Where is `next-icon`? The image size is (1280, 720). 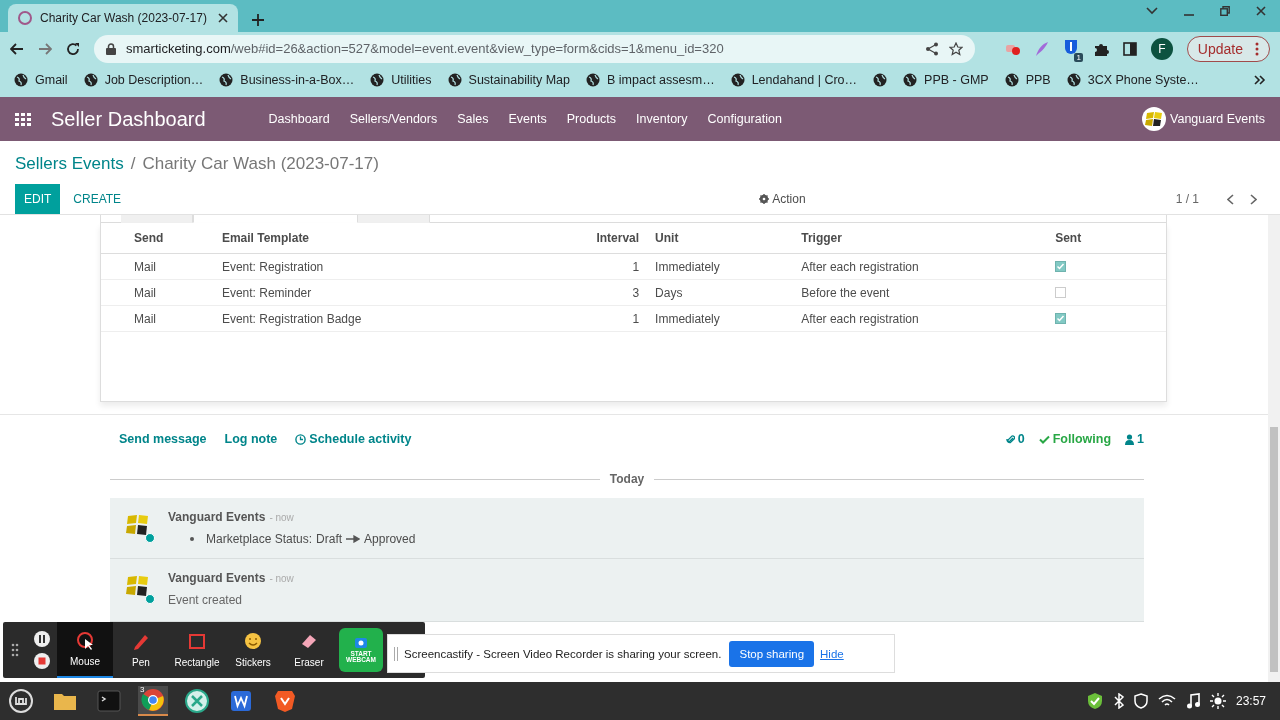
next-icon is located at coordinates (1253, 199).